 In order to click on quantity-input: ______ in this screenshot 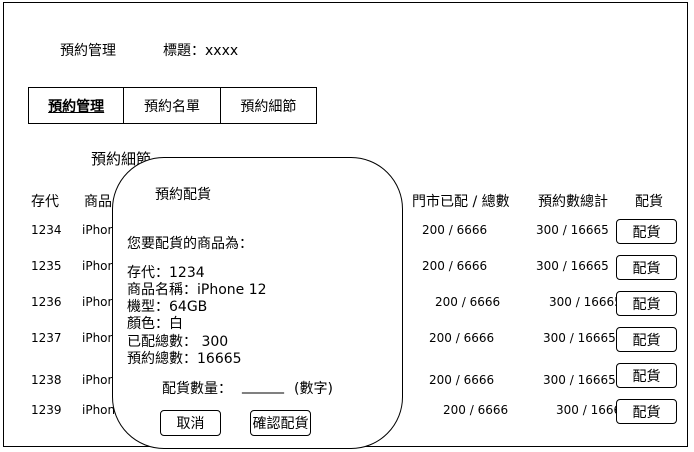, I will do `click(263, 386)`.